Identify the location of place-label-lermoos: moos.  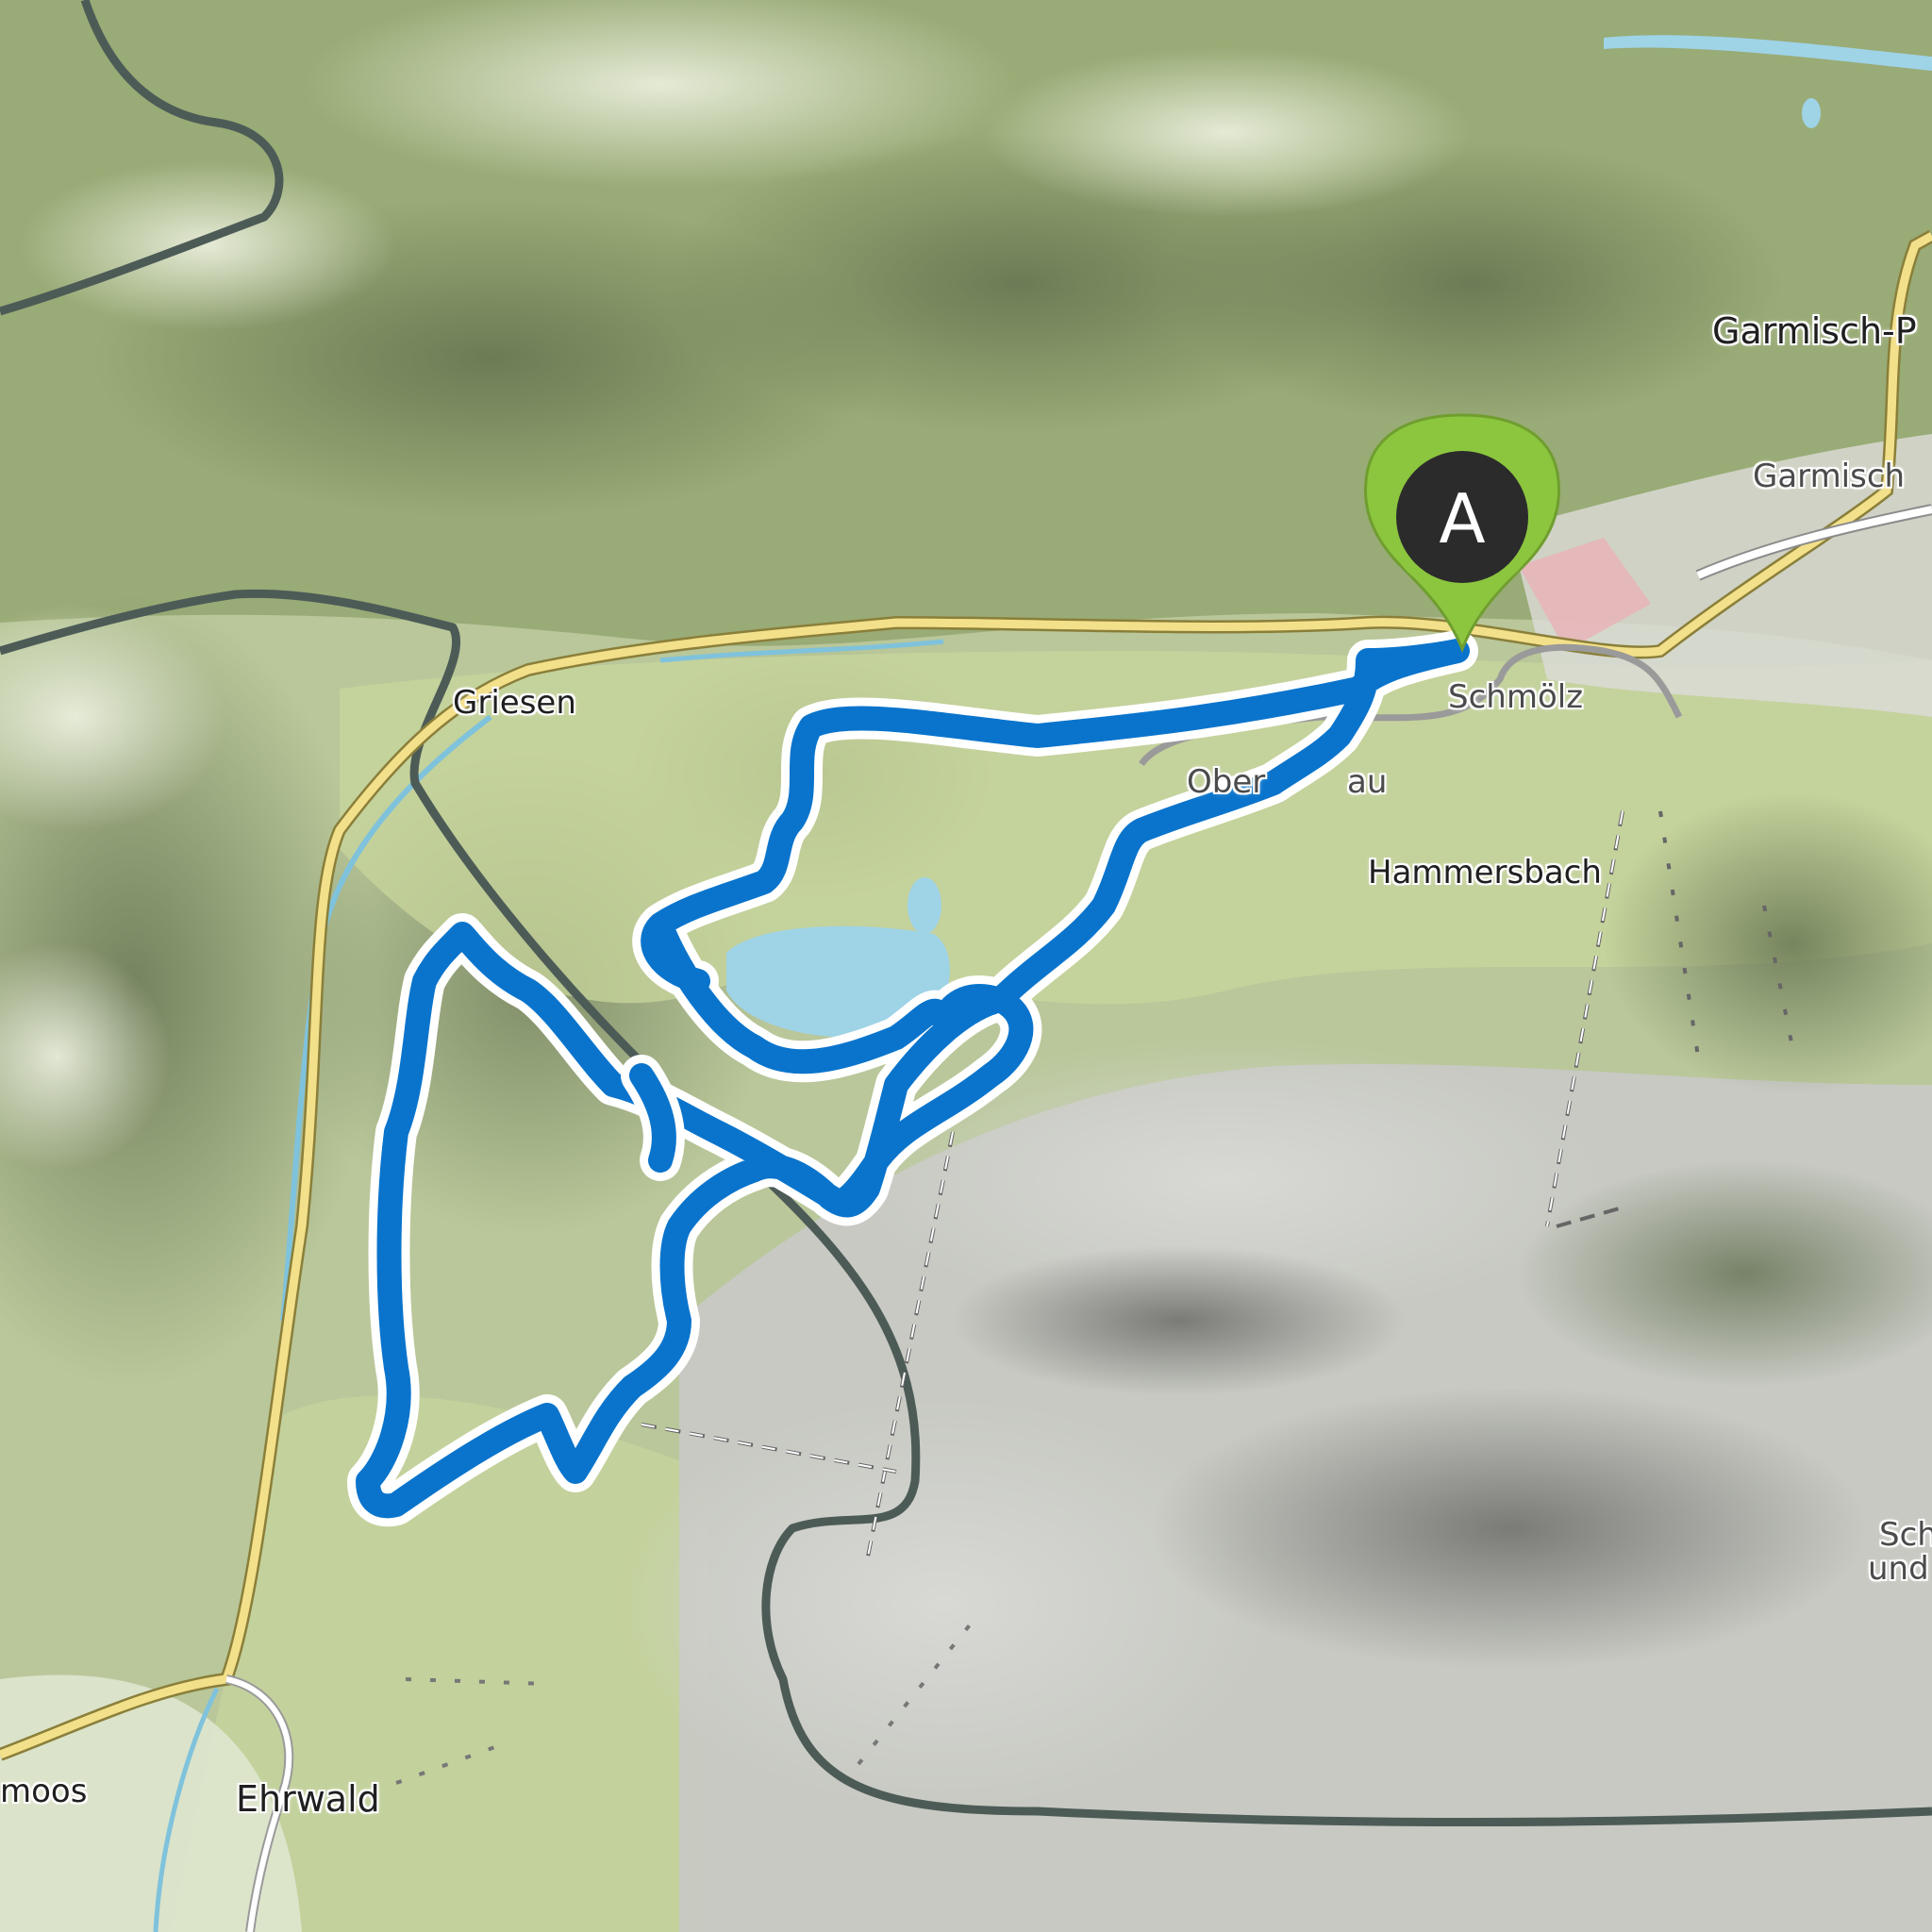
(44, 1792).